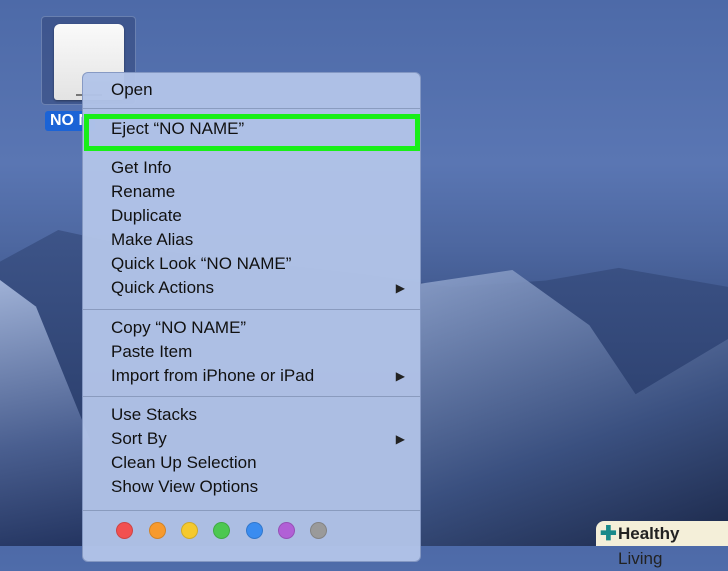 The width and height of the screenshot is (728, 571). I want to click on tag-red, so click(124, 530).